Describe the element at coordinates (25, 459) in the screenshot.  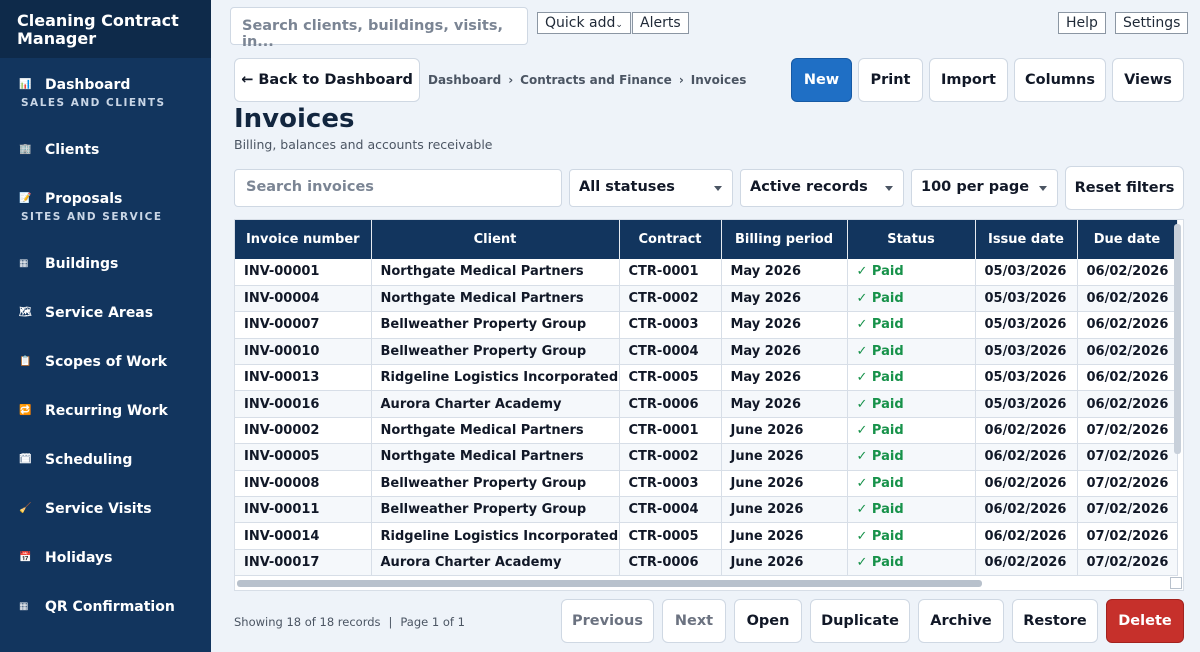
I see `calendar-icon: 🗓` at that location.